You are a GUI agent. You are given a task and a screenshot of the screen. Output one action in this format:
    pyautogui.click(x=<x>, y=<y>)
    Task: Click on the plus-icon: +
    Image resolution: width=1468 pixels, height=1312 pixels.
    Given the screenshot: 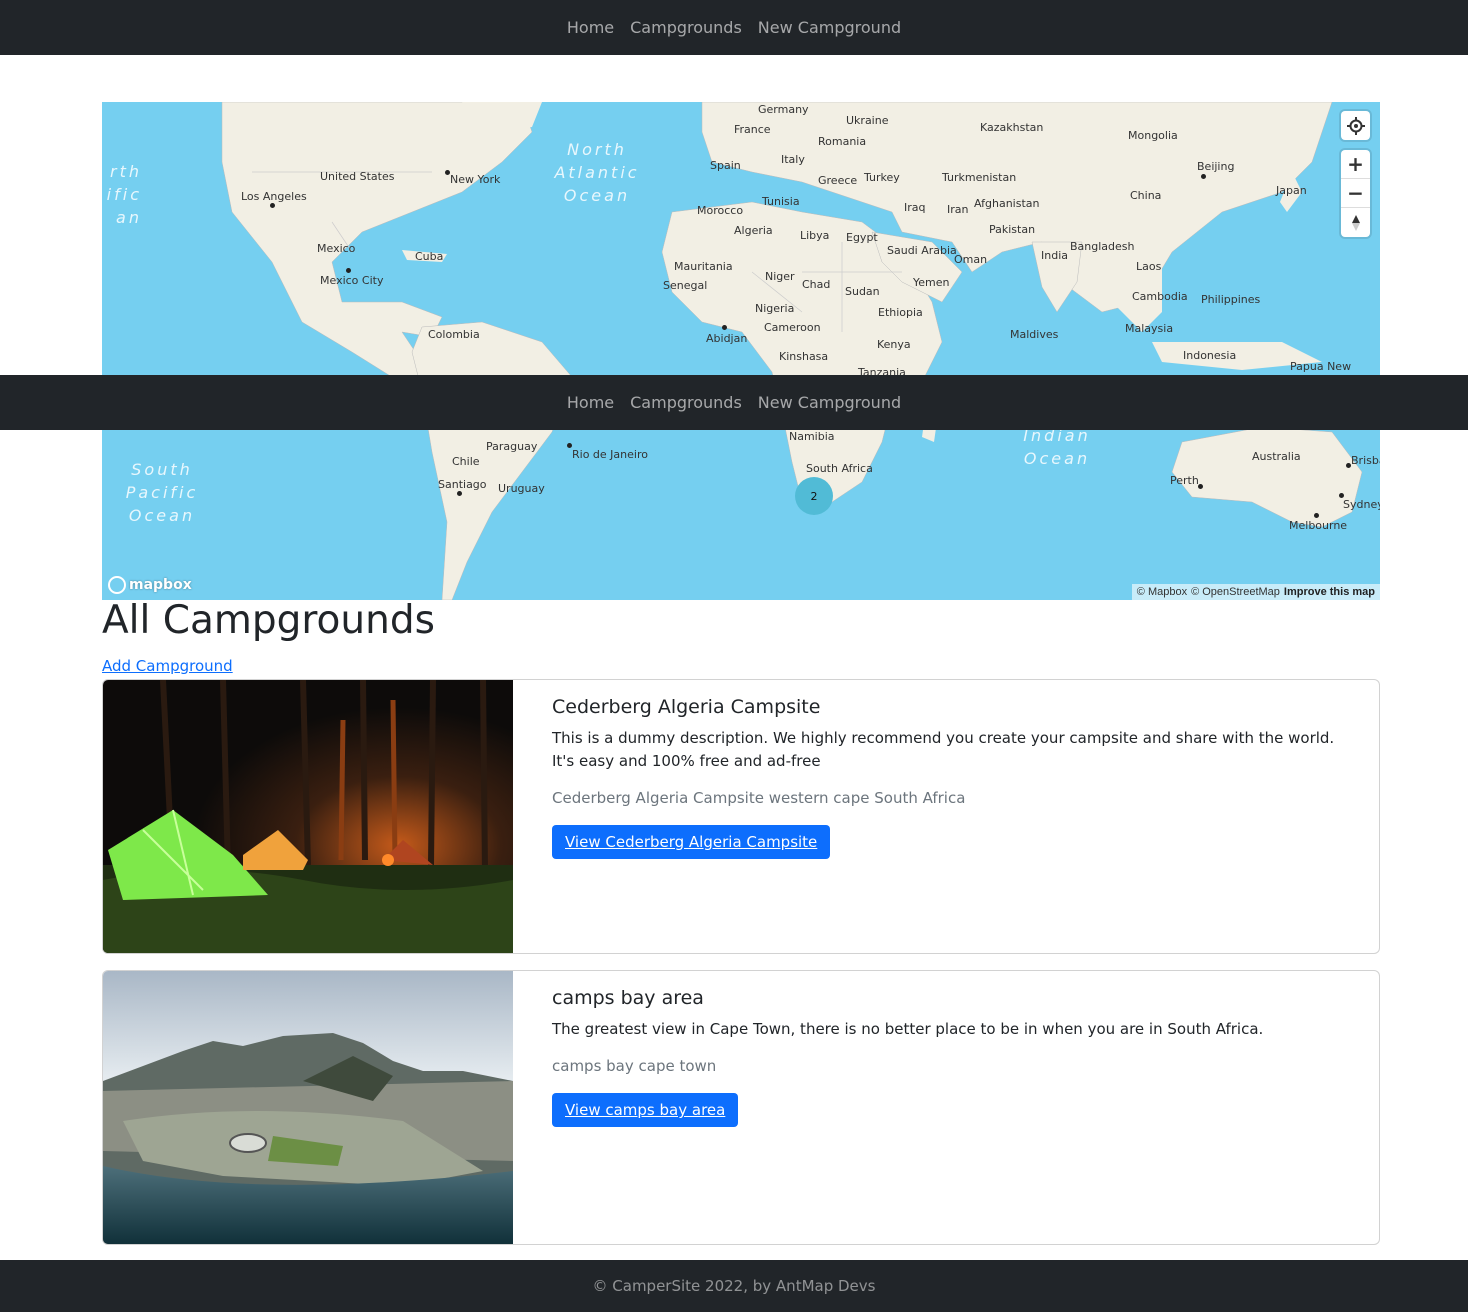 What is the action you would take?
    pyautogui.click(x=1355, y=164)
    